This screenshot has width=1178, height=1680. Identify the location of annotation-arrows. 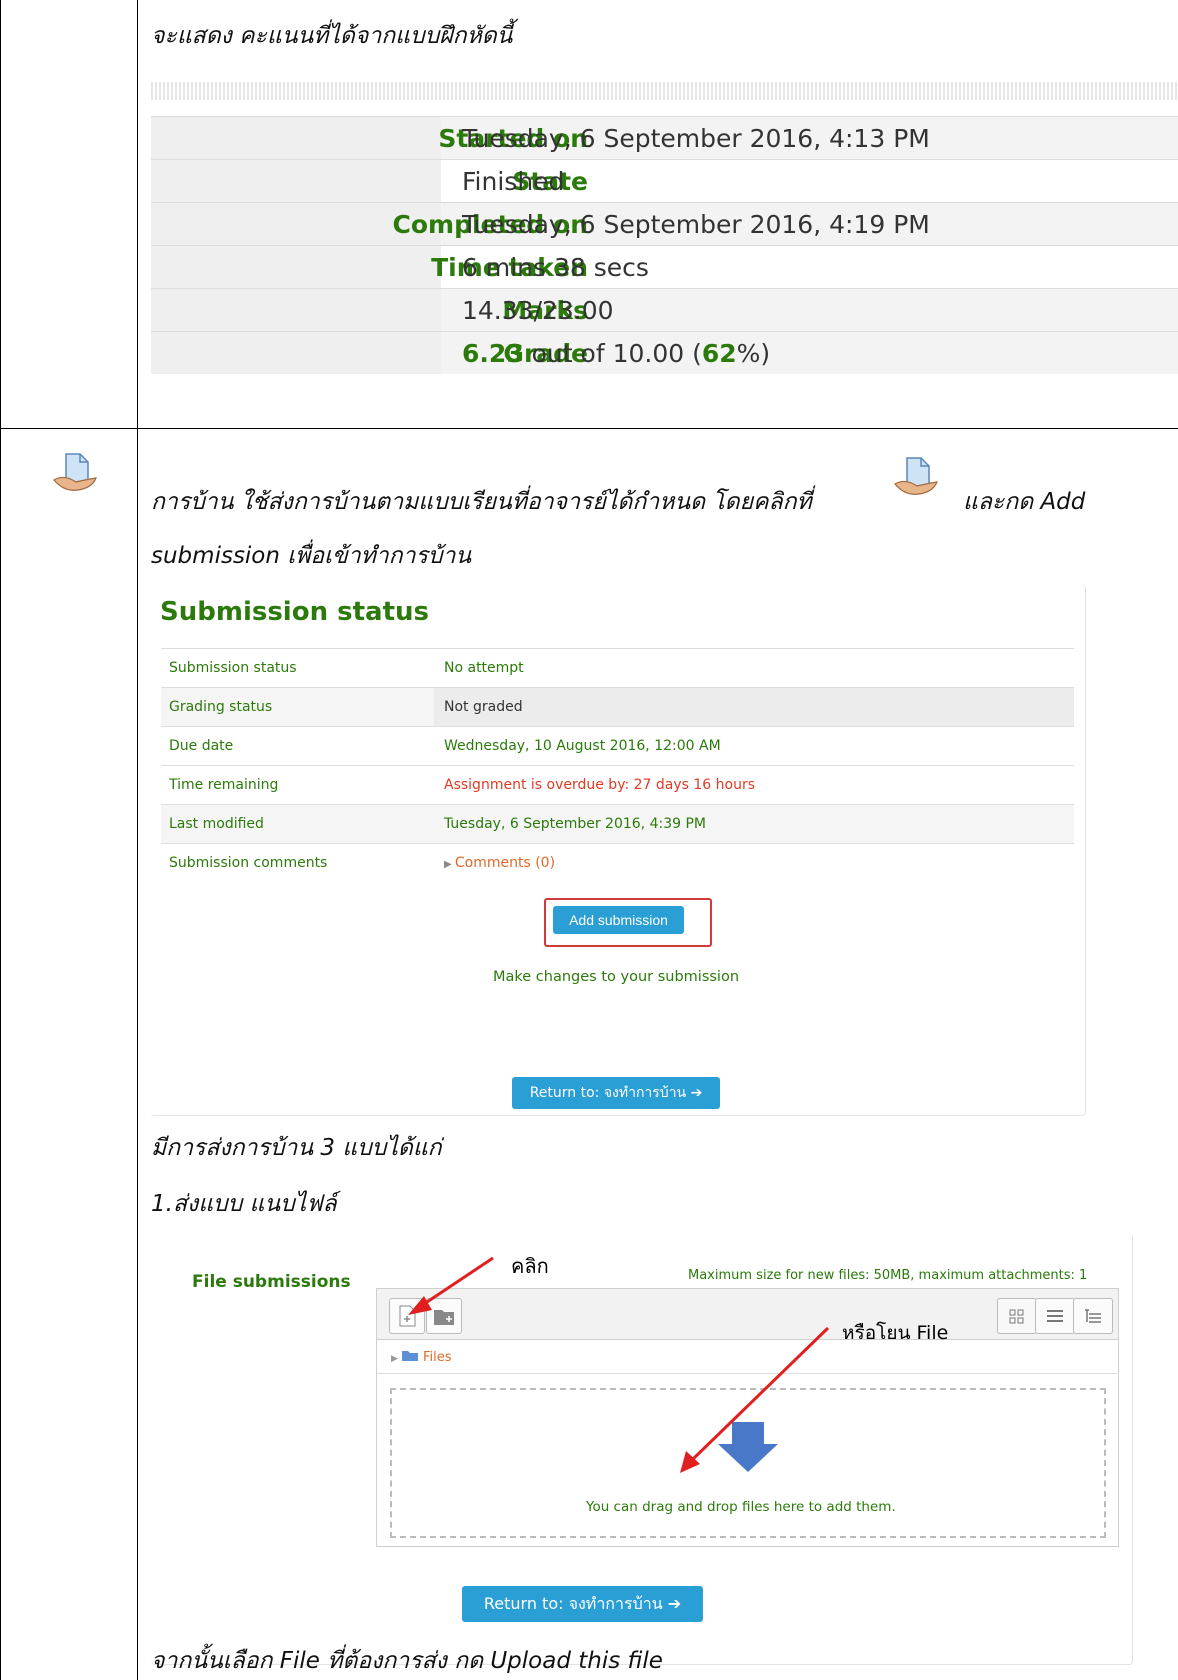
(619, 1364).